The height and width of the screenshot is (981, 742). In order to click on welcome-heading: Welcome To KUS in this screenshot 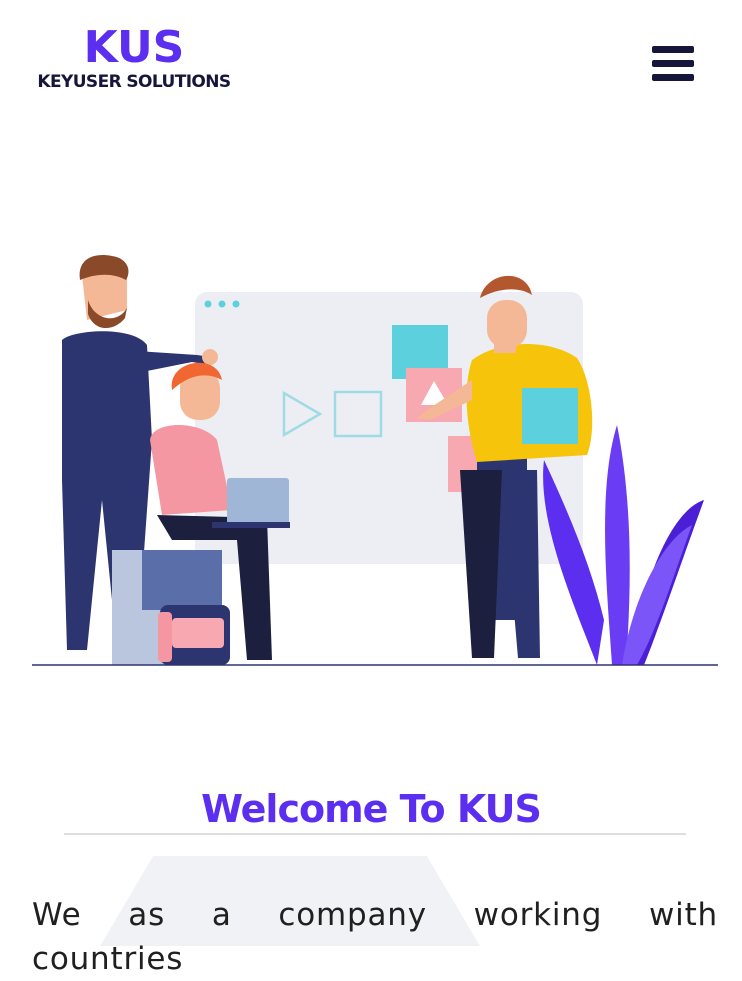, I will do `click(371, 809)`.